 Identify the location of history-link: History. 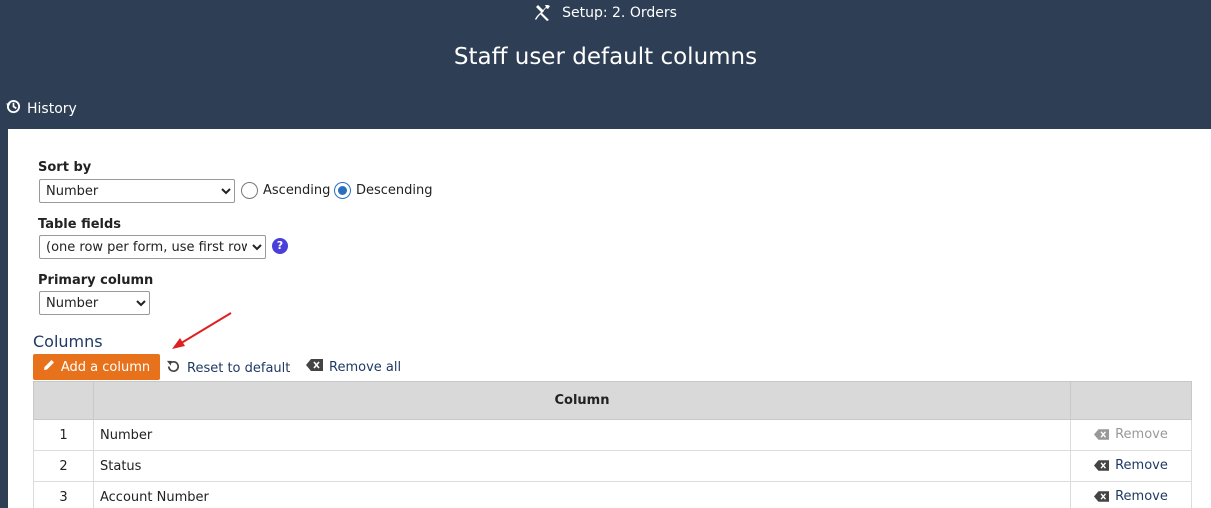
(41, 108).